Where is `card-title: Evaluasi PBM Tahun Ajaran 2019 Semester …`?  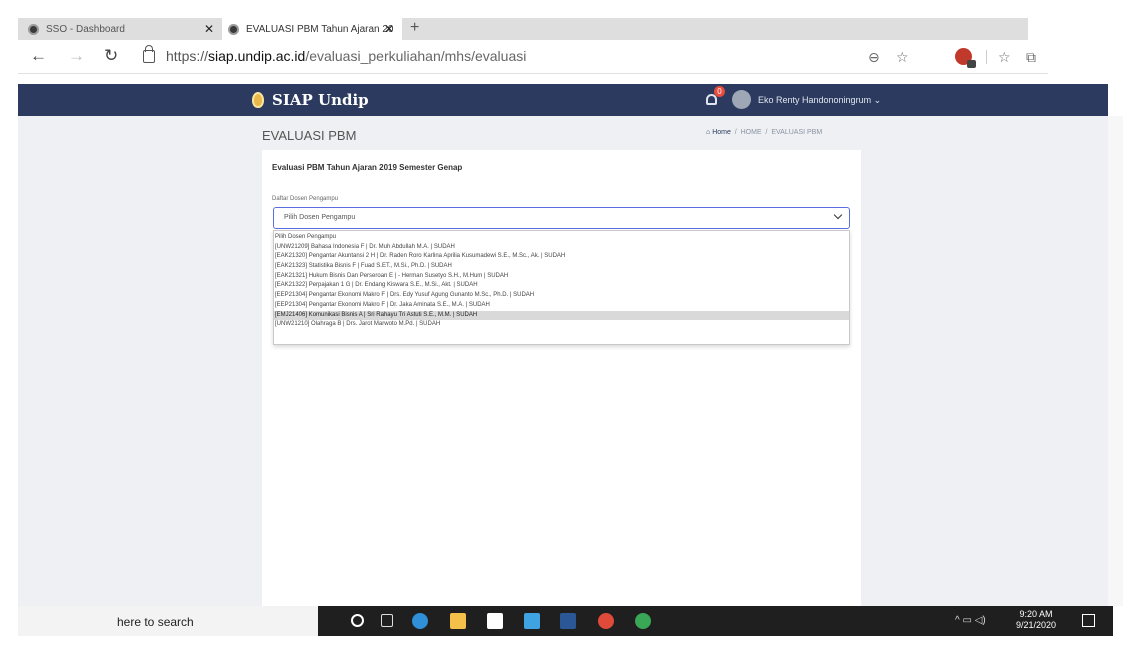
card-title: Evaluasi PBM Tahun Ajaran 2019 Semester … is located at coordinates (367, 167).